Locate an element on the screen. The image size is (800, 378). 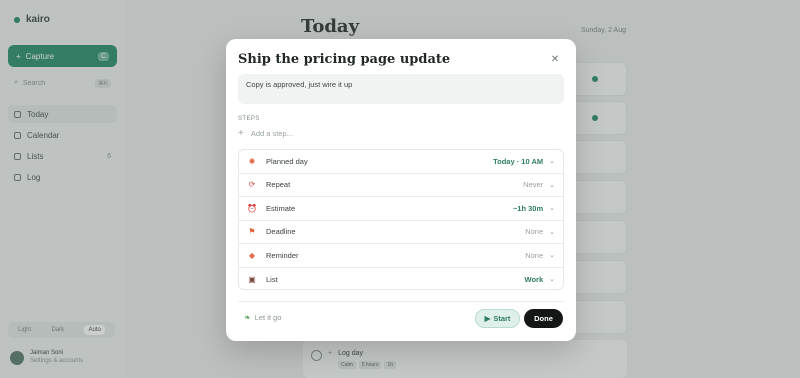
close-button: ✕ is located at coordinates (555, 59).